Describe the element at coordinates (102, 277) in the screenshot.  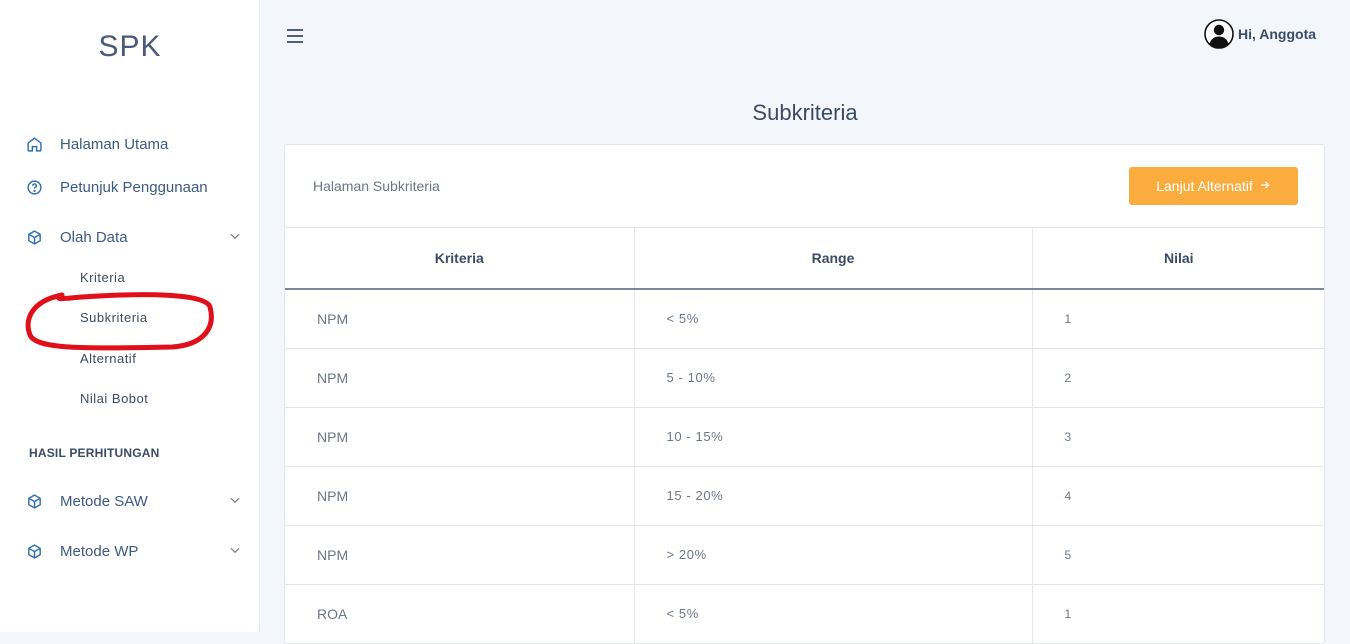
I see `sidebar-subitem-kriteria: Kriteria` at that location.